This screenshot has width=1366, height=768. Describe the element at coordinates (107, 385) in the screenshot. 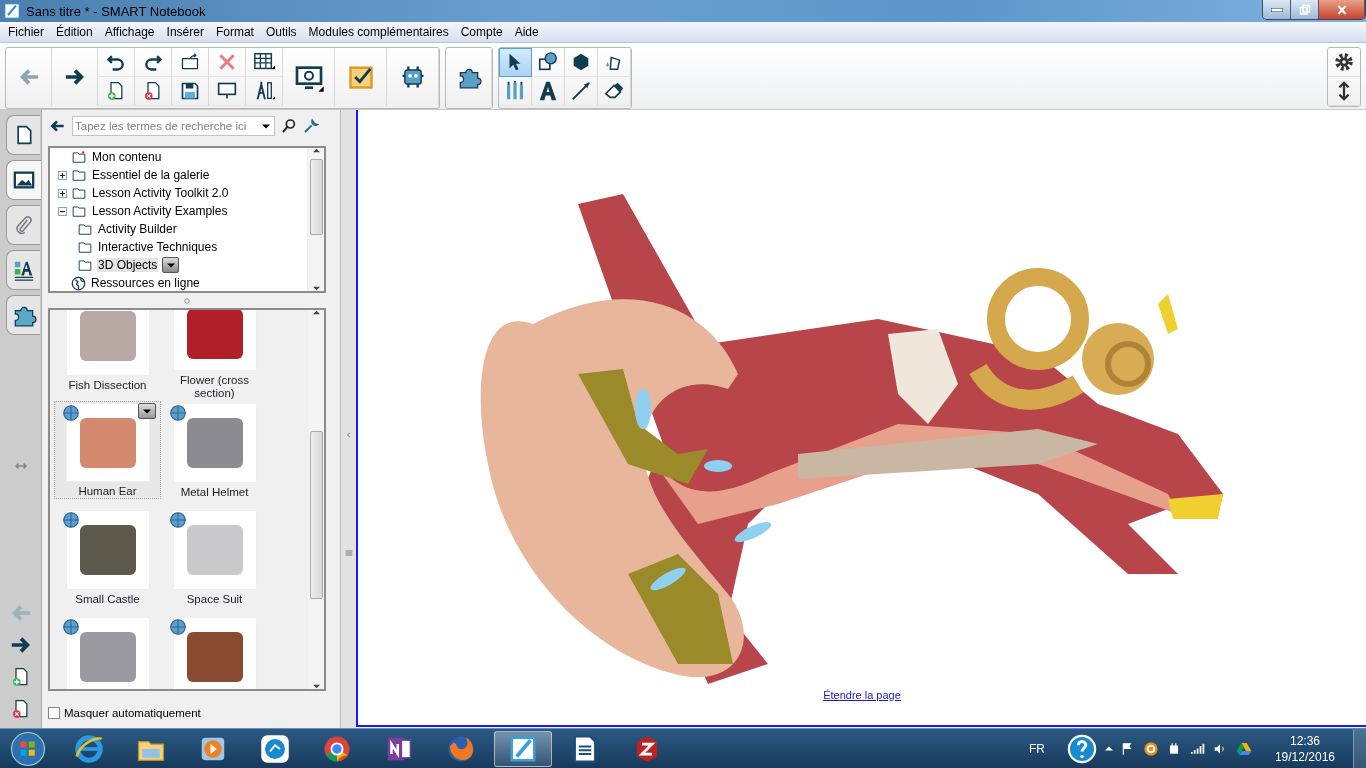

I see `item-label: Fish Dissection` at that location.